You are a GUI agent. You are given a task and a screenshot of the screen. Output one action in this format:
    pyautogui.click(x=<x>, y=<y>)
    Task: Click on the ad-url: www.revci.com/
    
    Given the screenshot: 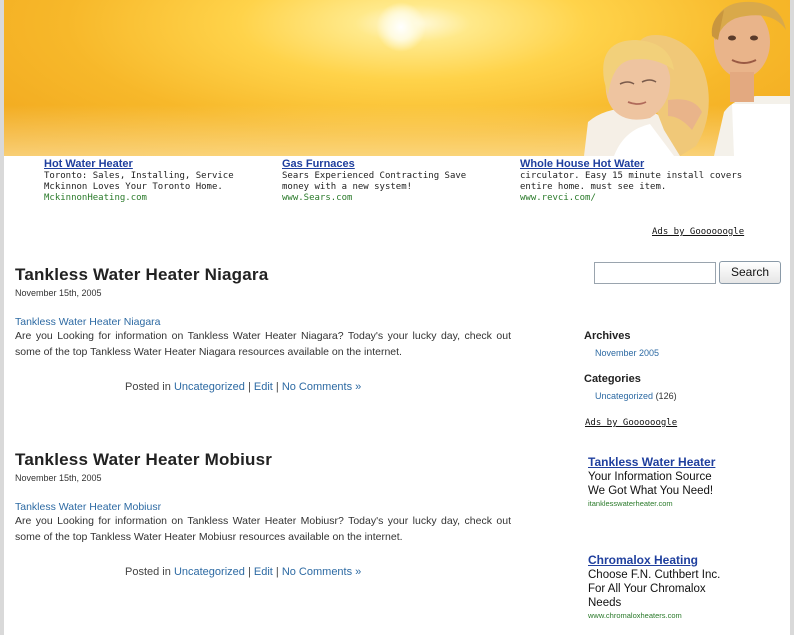 What is the action you would take?
    pyautogui.click(x=650, y=198)
    